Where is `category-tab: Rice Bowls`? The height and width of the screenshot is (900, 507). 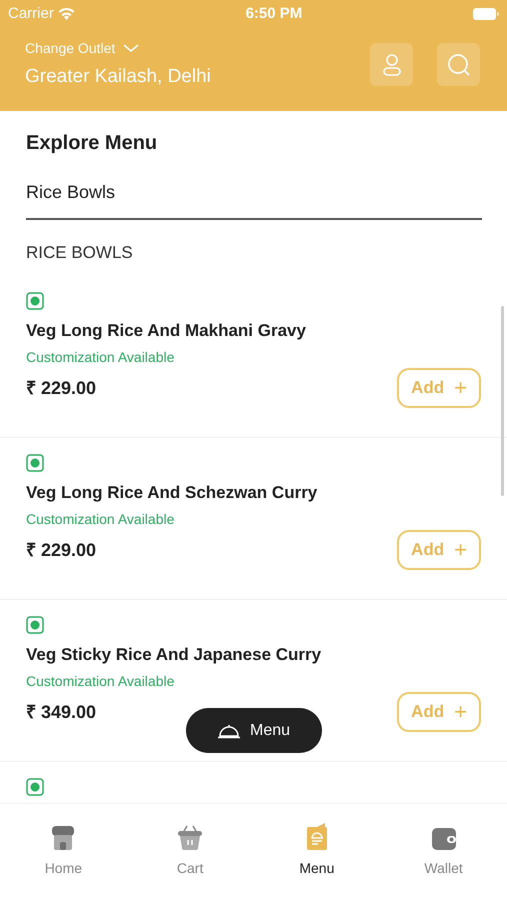 category-tab: Rice Bowls is located at coordinates (71, 192).